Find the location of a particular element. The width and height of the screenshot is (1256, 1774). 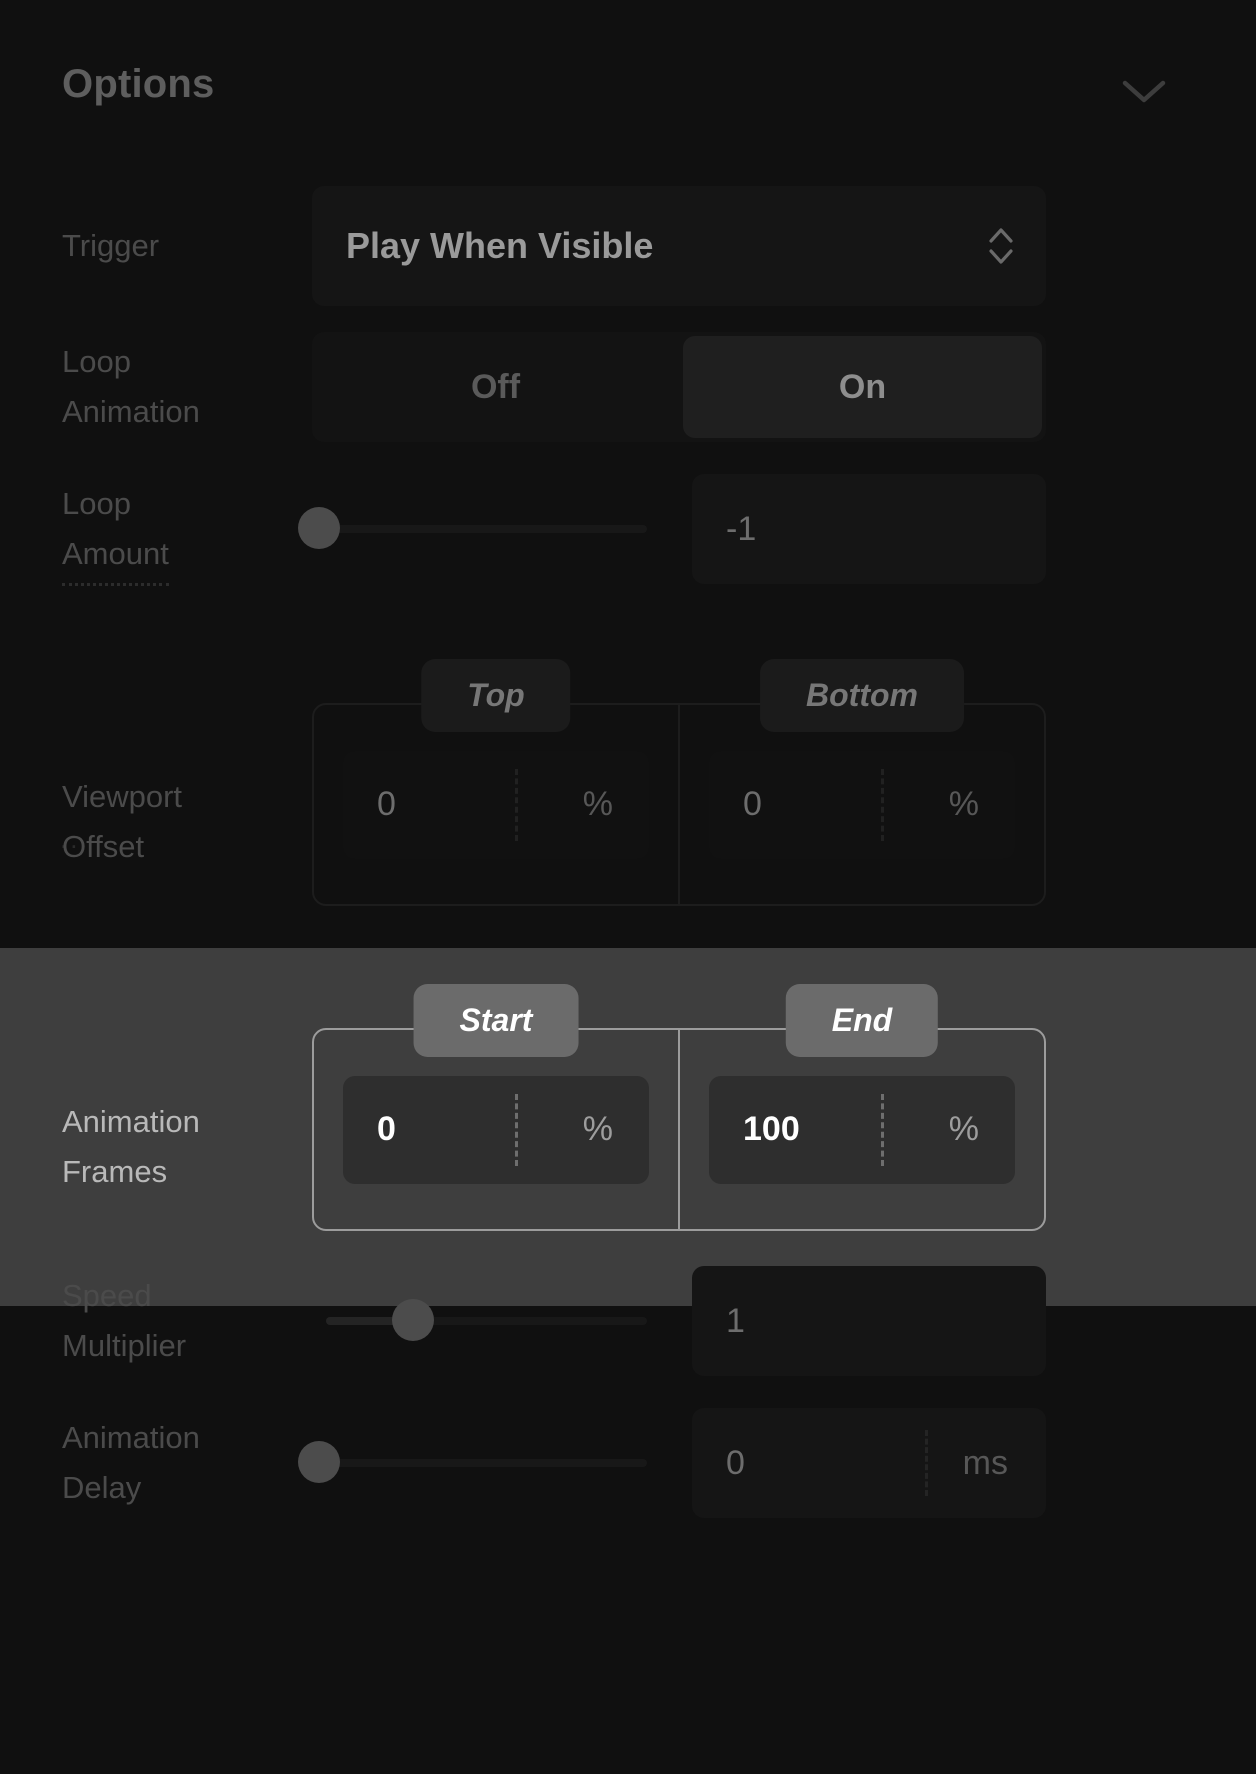

viewport-offset-bottom-value: 0 is located at coordinates (752, 804).